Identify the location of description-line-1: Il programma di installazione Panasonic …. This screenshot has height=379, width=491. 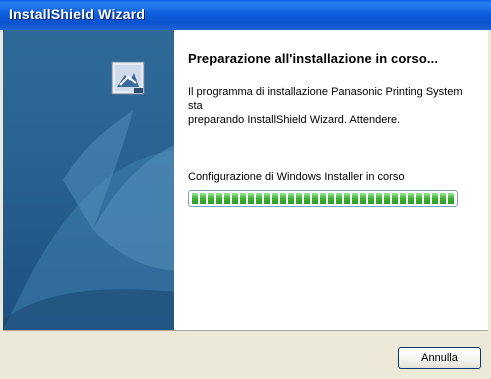
(325, 99).